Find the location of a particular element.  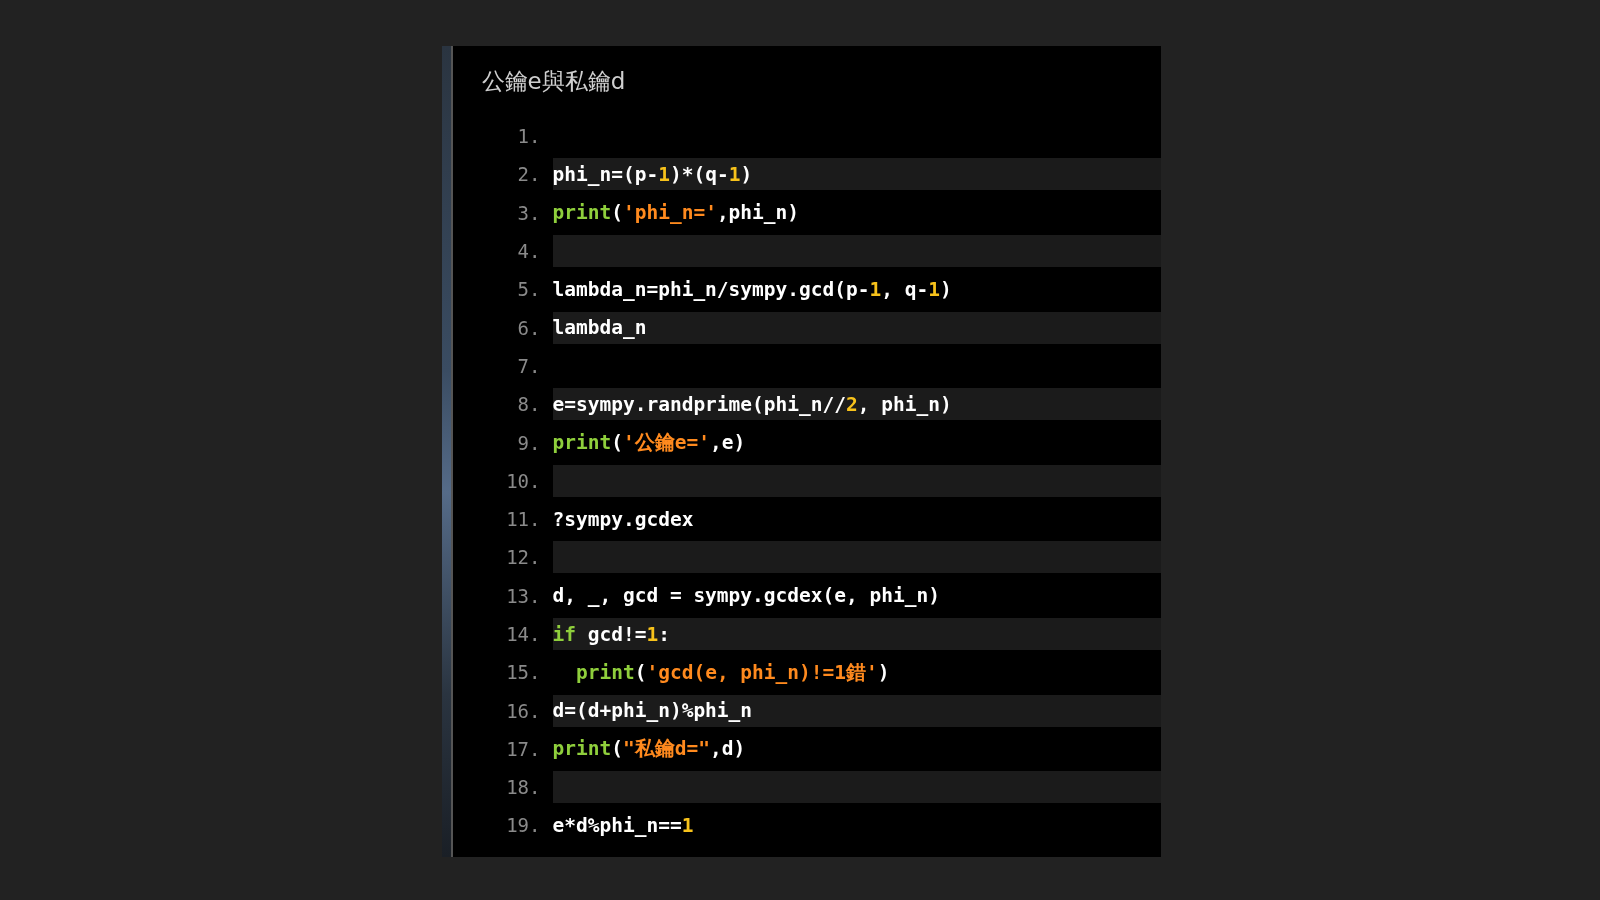

line-number: 14. is located at coordinates (523, 634).